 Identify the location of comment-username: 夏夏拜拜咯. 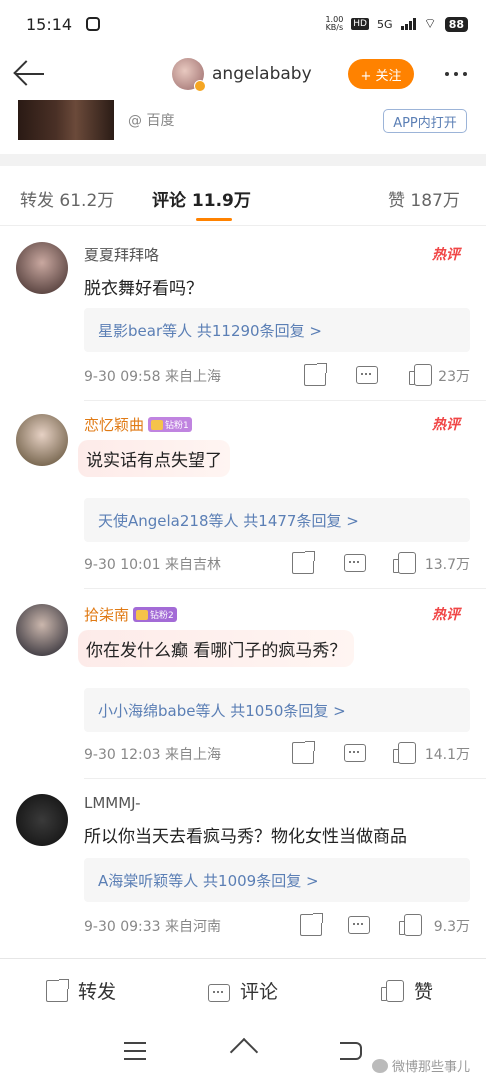
(121, 254).